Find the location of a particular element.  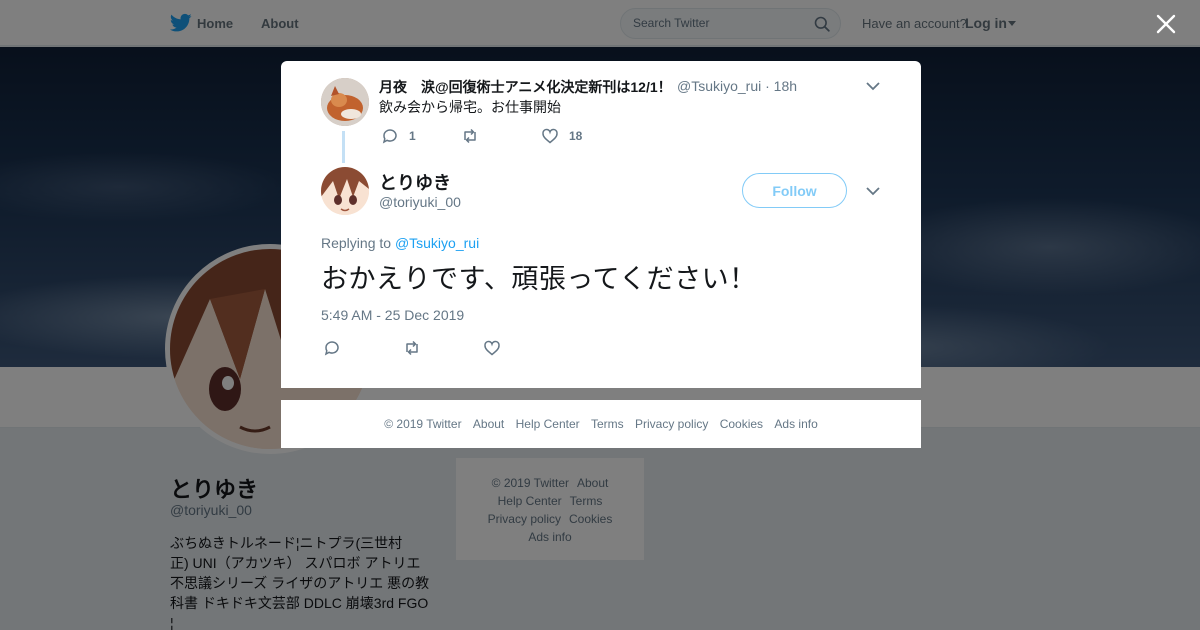

main-tweet-avatar is located at coordinates (345, 191).